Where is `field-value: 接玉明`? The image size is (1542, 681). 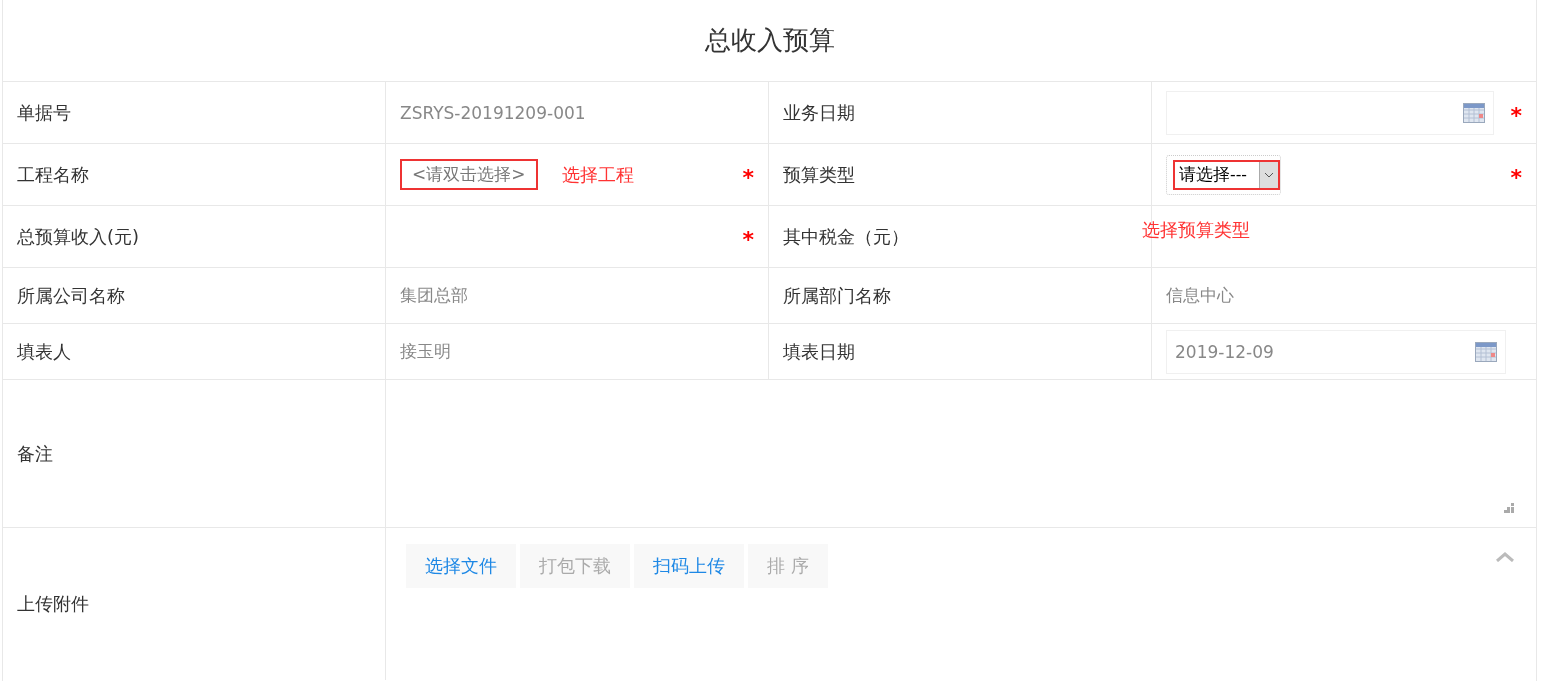
field-value: 接玉明 is located at coordinates (425, 351).